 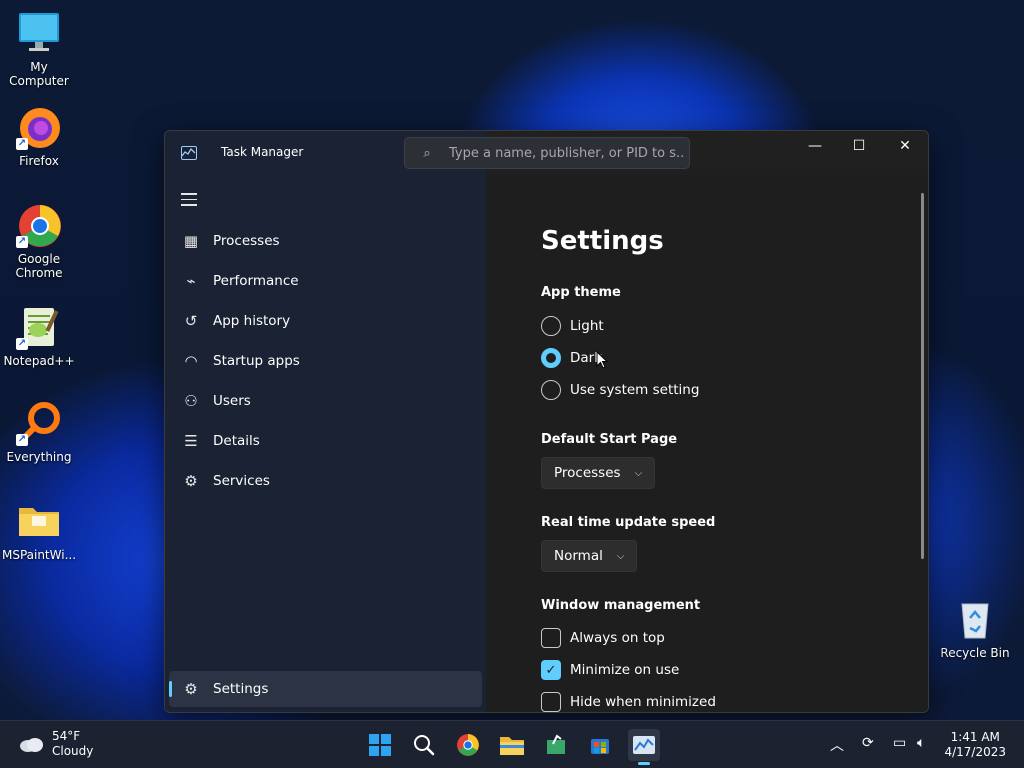 What do you see at coordinates (325, 241) in the screenshot?
I see `nav-item-processes: ▦ Processes` at bounding box center [325, 241].